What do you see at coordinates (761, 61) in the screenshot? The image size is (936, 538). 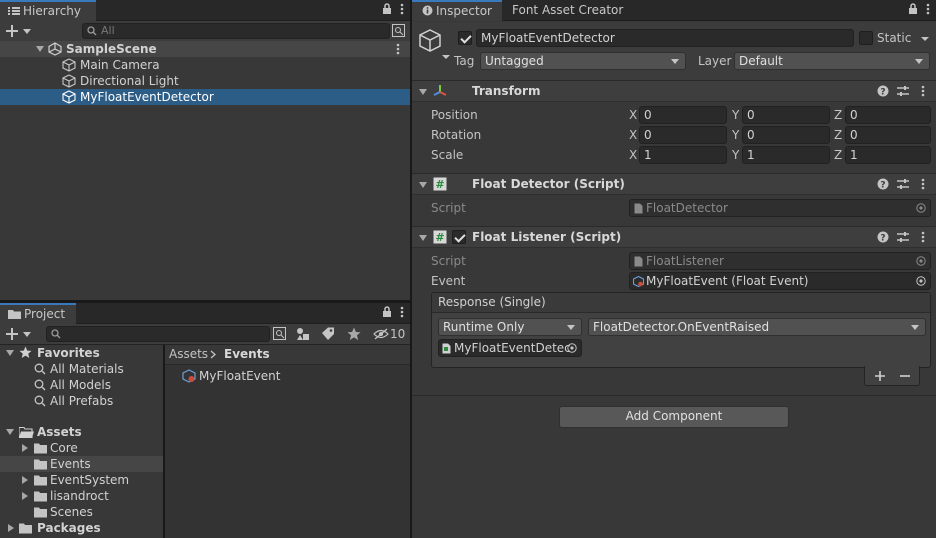 I see `layer-value: Default` at bounding box center [761, 61].